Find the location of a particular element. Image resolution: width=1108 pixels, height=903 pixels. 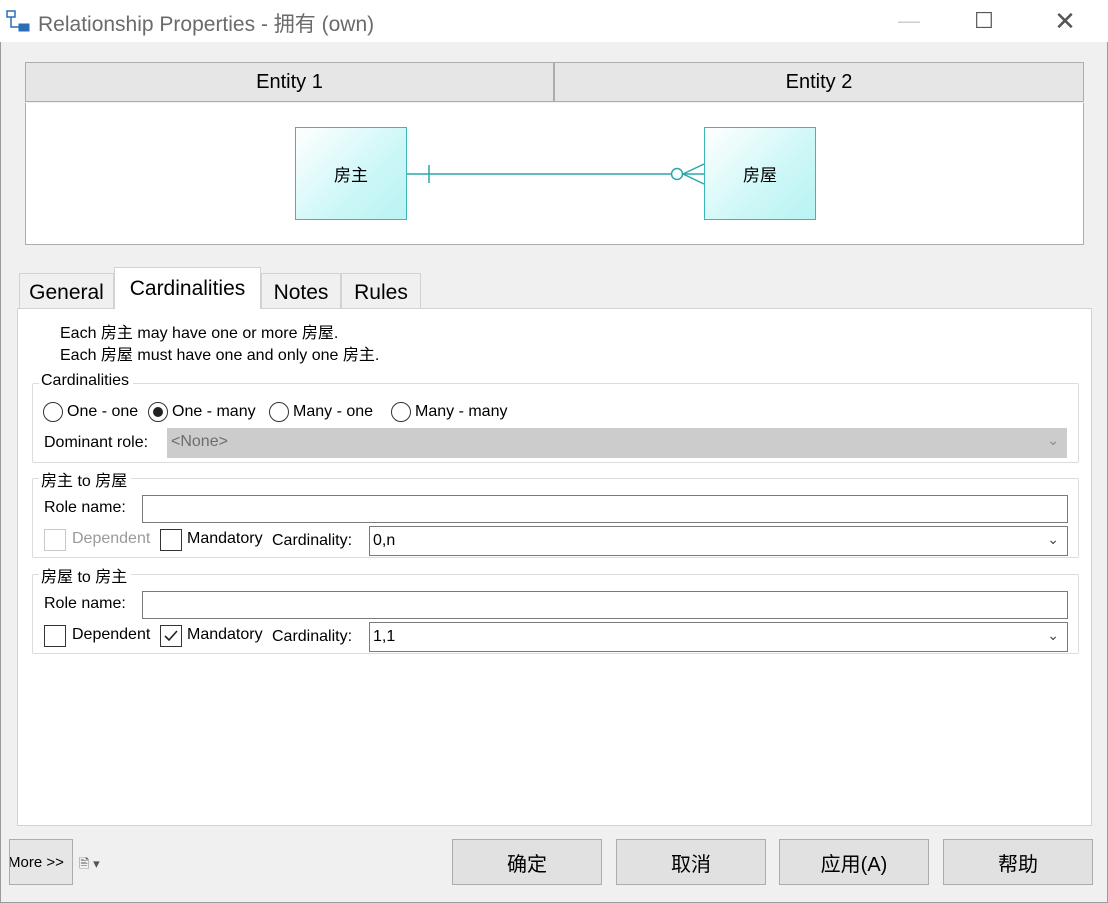

entity2-box: 房屋 is located at coordinates (760, 173).